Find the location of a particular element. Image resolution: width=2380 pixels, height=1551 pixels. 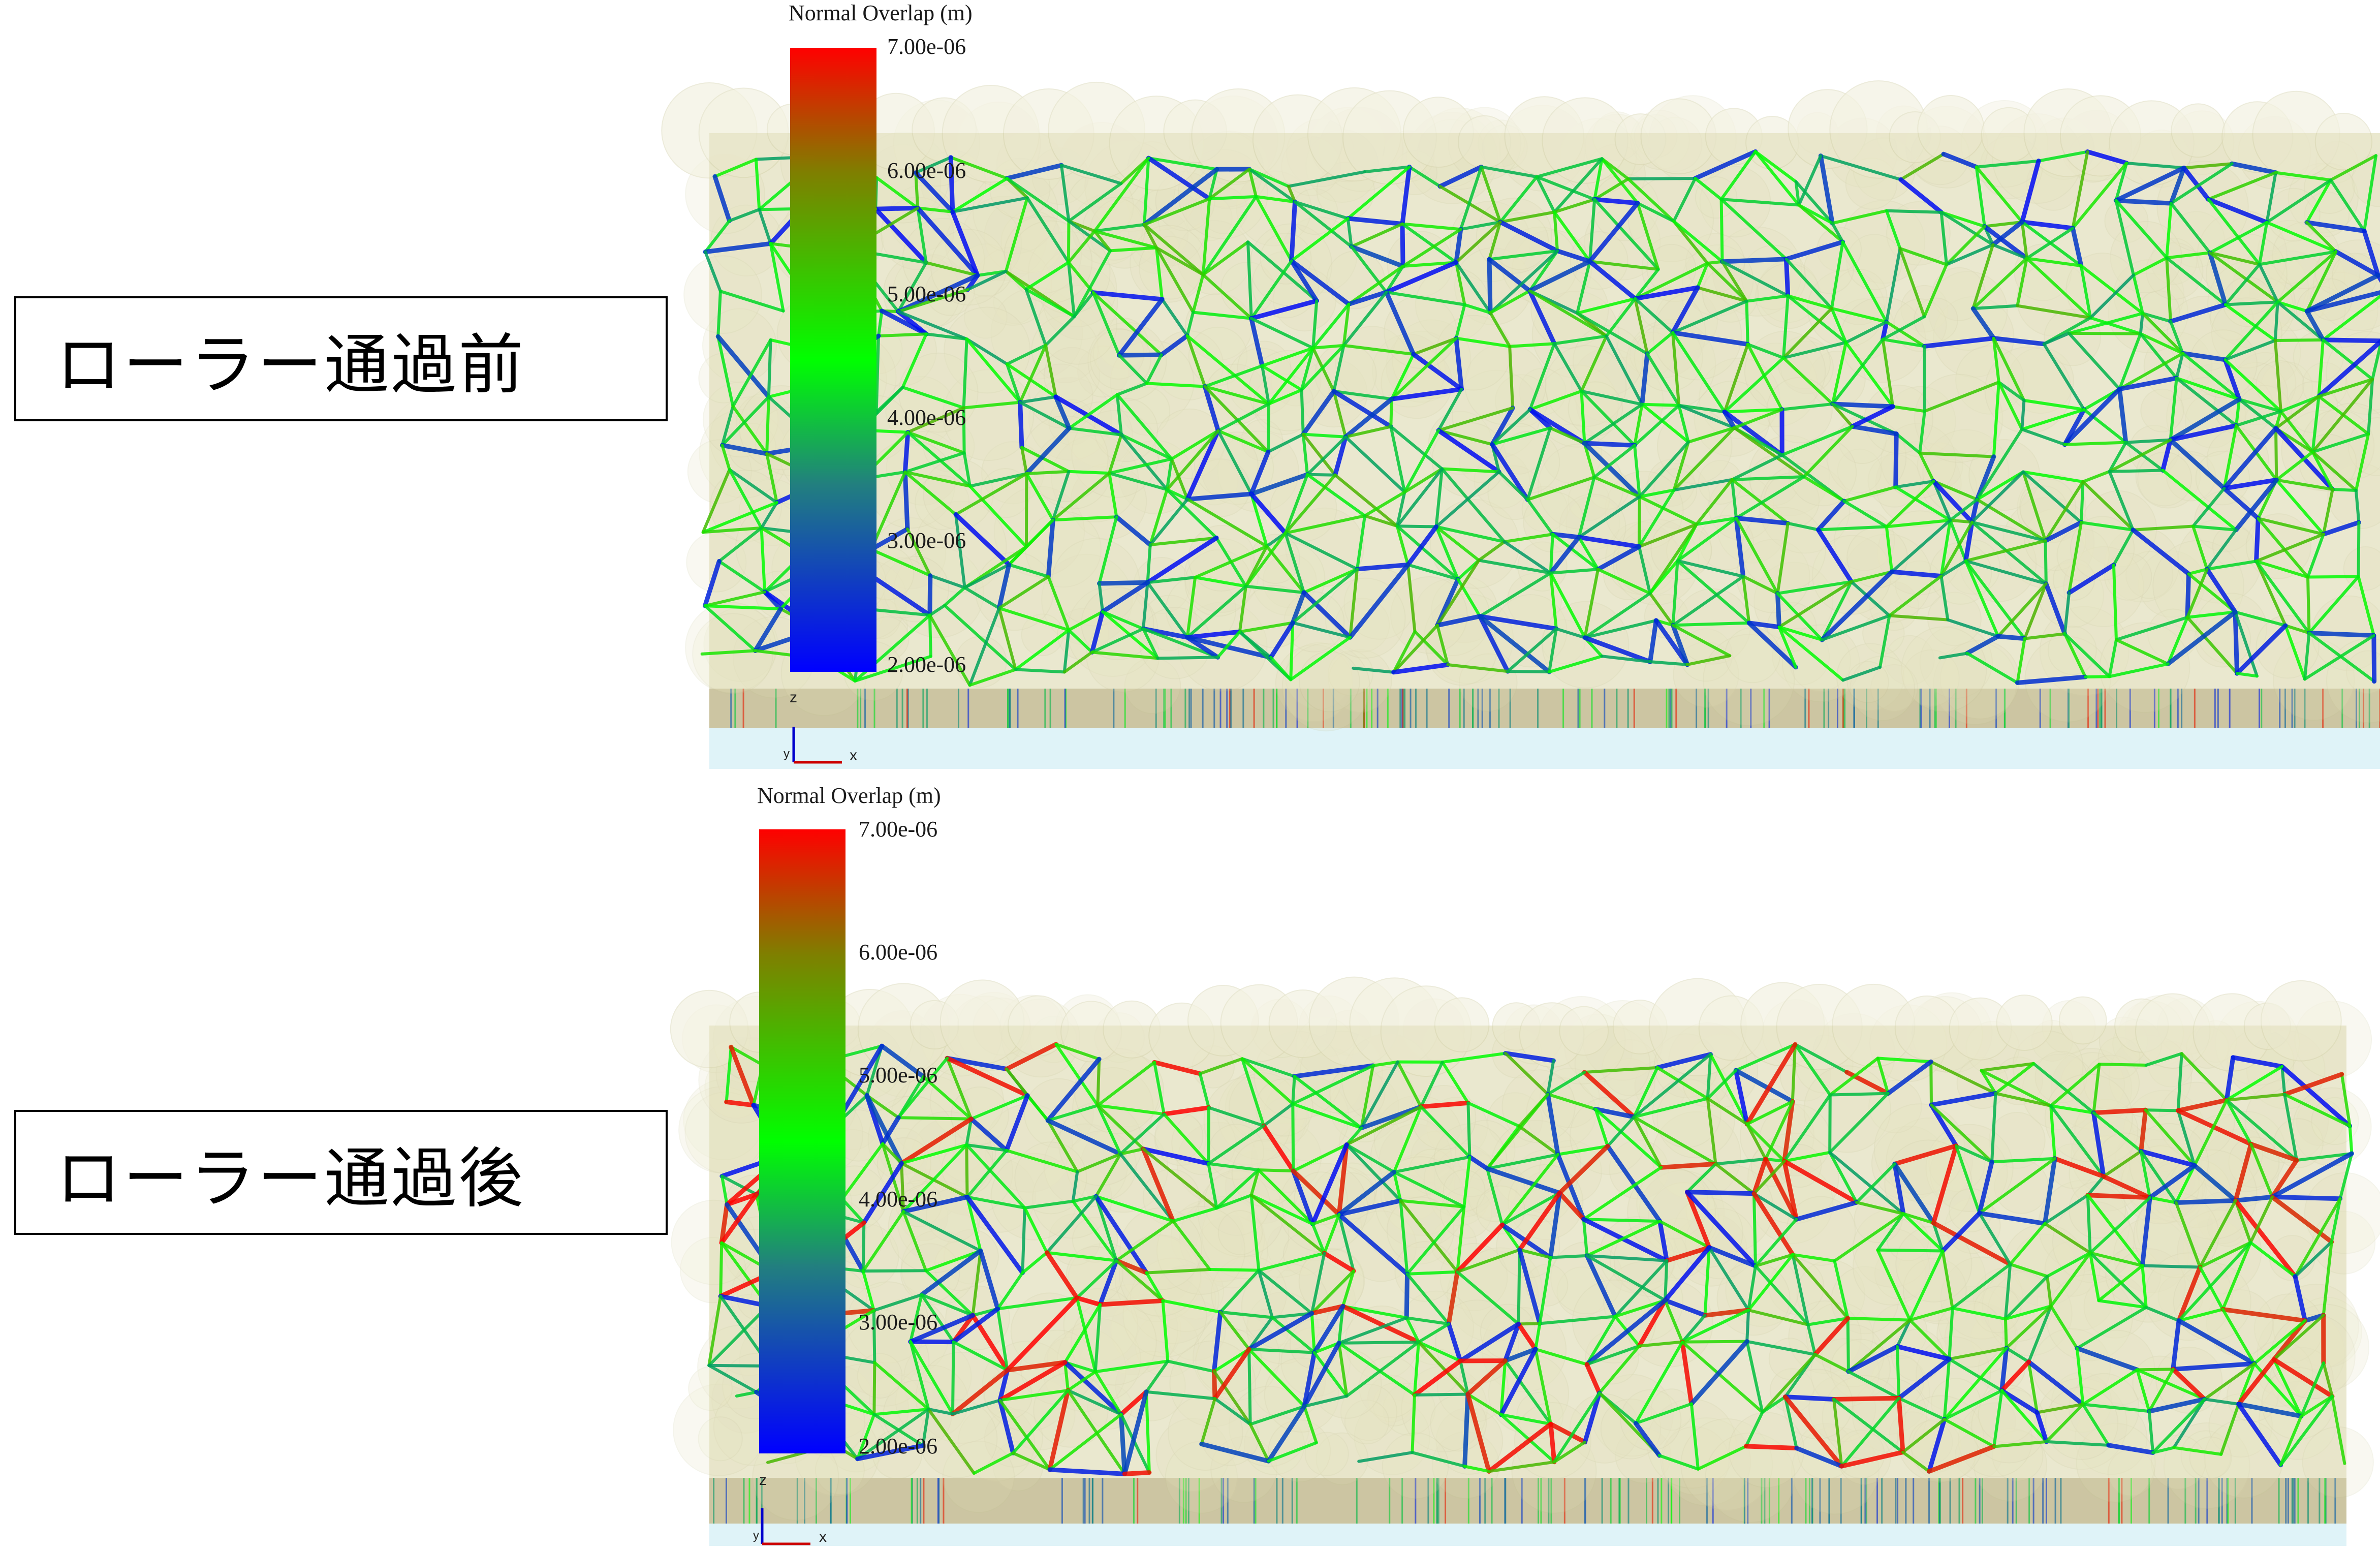

colorbar-tick: 3.00e-06 is located at coordinates (926, 541).